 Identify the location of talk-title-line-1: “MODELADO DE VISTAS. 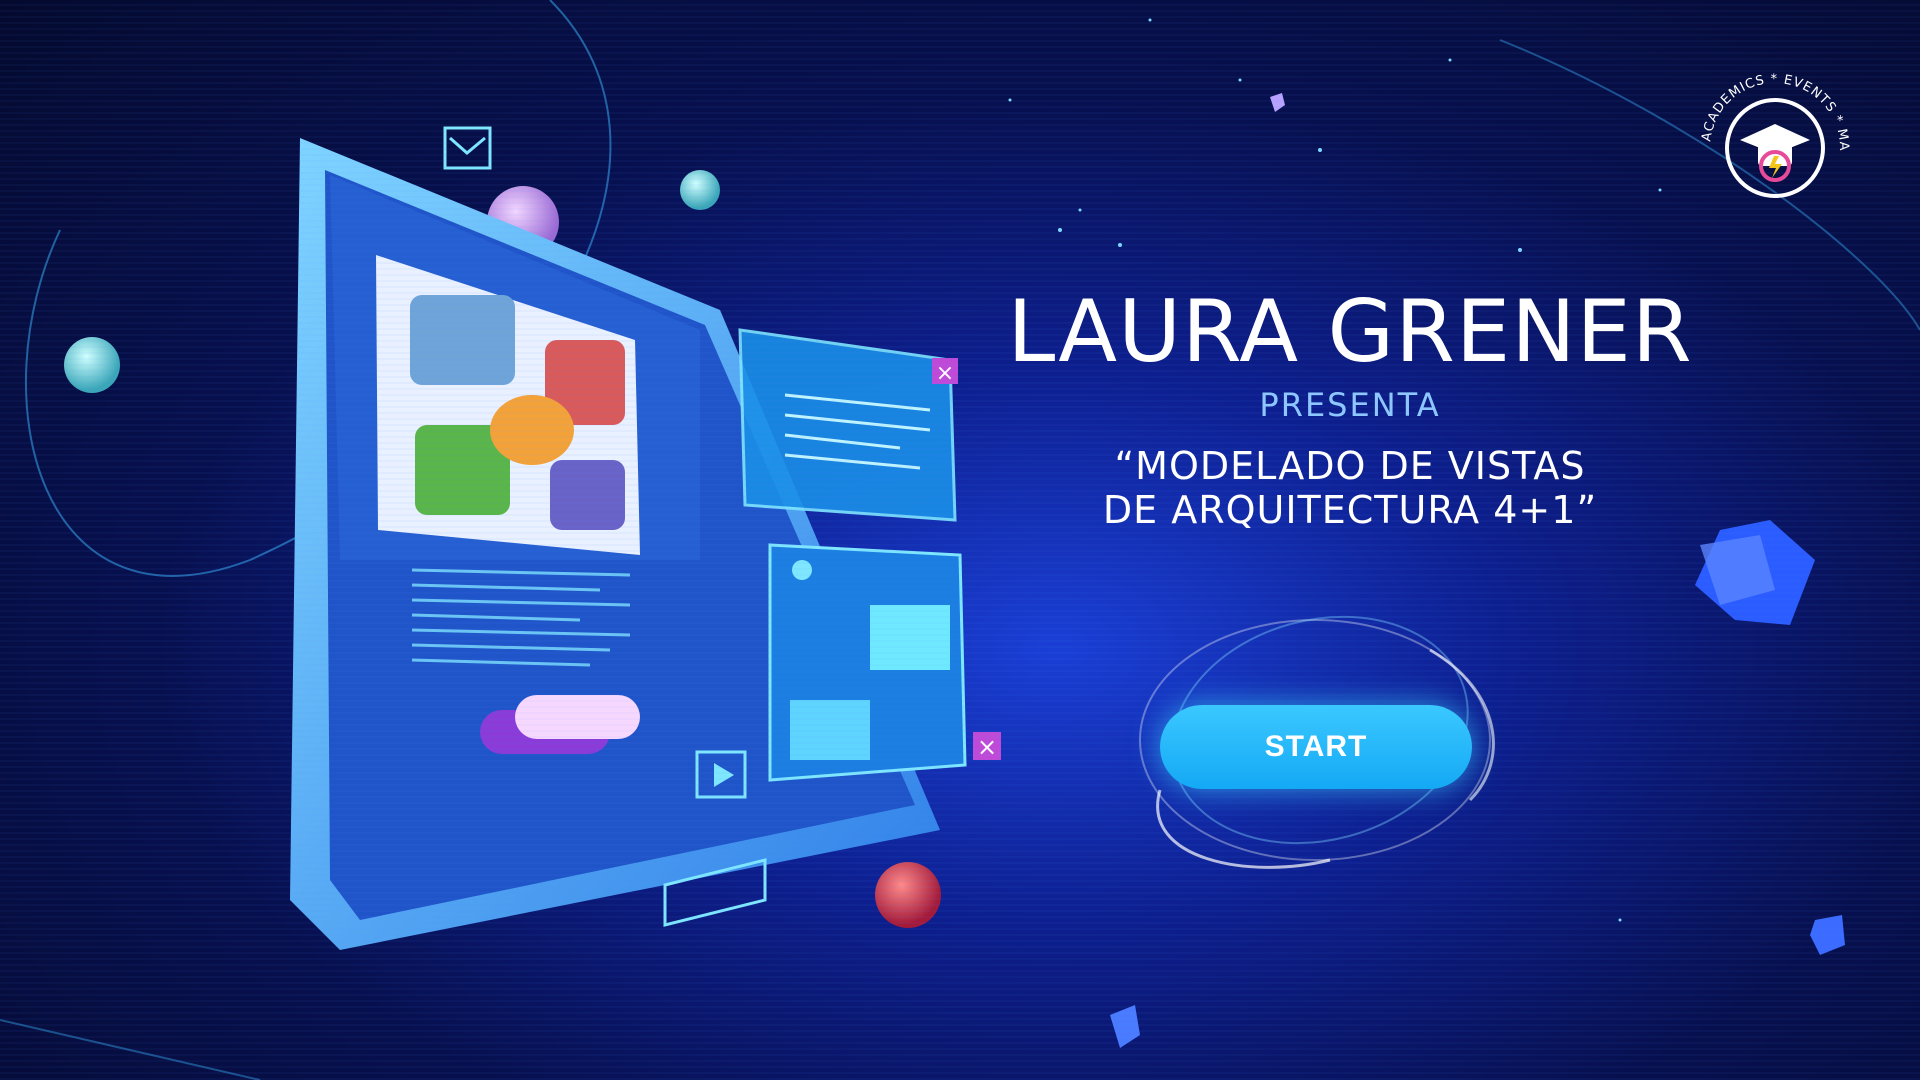
(1350, 466).